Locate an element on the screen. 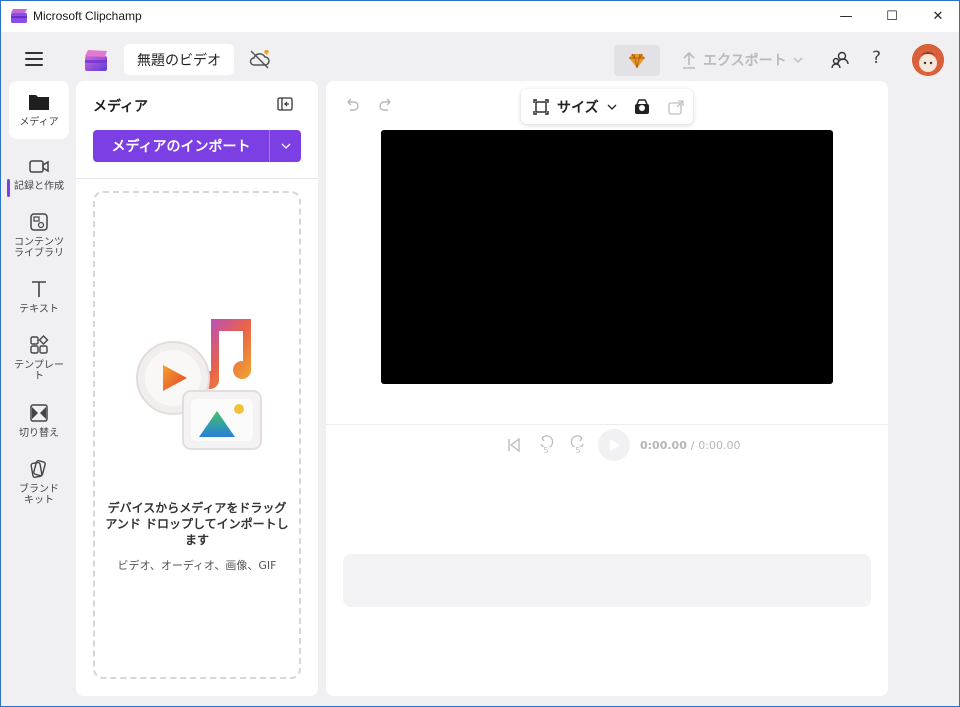 The width and height of the screenshot is (960, 707). play-icon is located at coordinates (615, 445).